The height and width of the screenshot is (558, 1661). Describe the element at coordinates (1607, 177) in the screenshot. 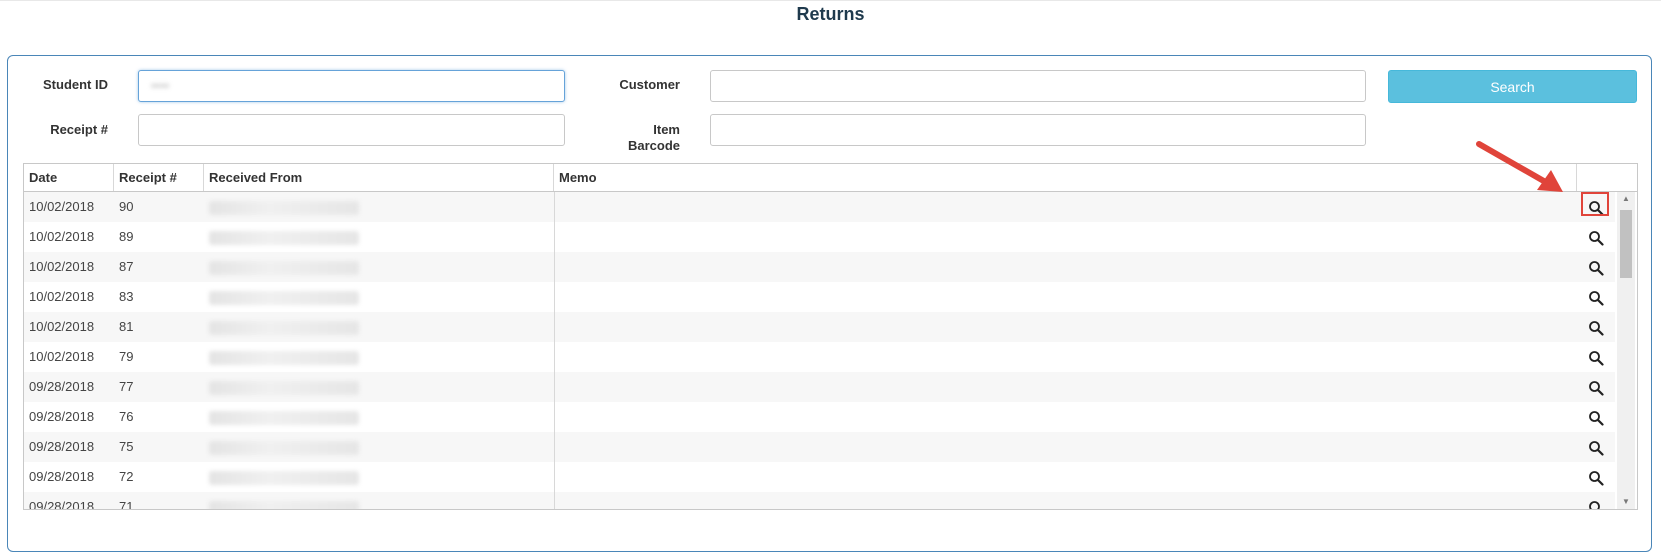

I see `header-actions` at that location.